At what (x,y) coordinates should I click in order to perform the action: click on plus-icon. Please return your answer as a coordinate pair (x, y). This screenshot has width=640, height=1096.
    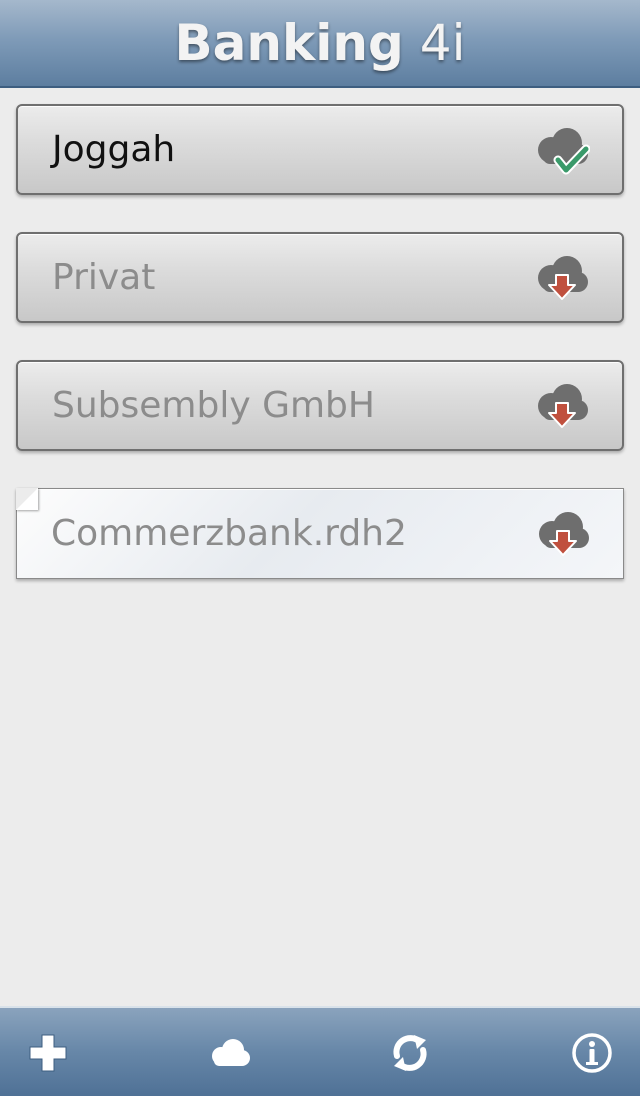
    Looking at the image, I should click on (48, 1053).